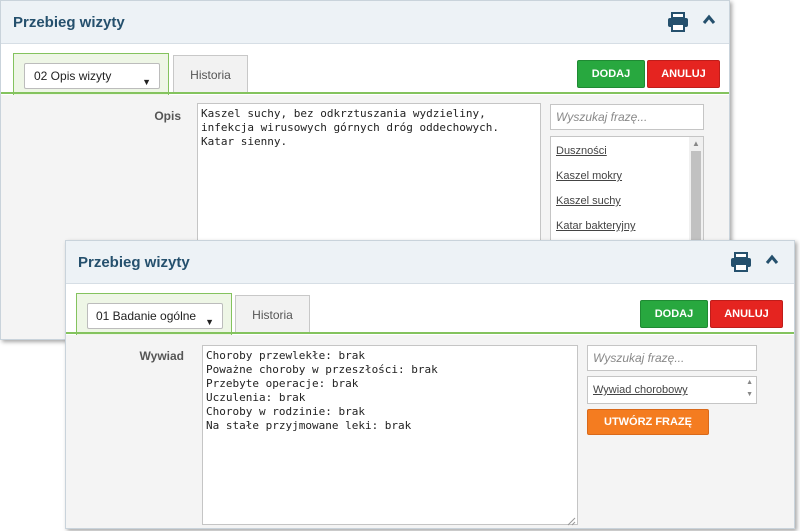  I want to click on phrase-item: Wywiad chorobowy, so click(640, 390).